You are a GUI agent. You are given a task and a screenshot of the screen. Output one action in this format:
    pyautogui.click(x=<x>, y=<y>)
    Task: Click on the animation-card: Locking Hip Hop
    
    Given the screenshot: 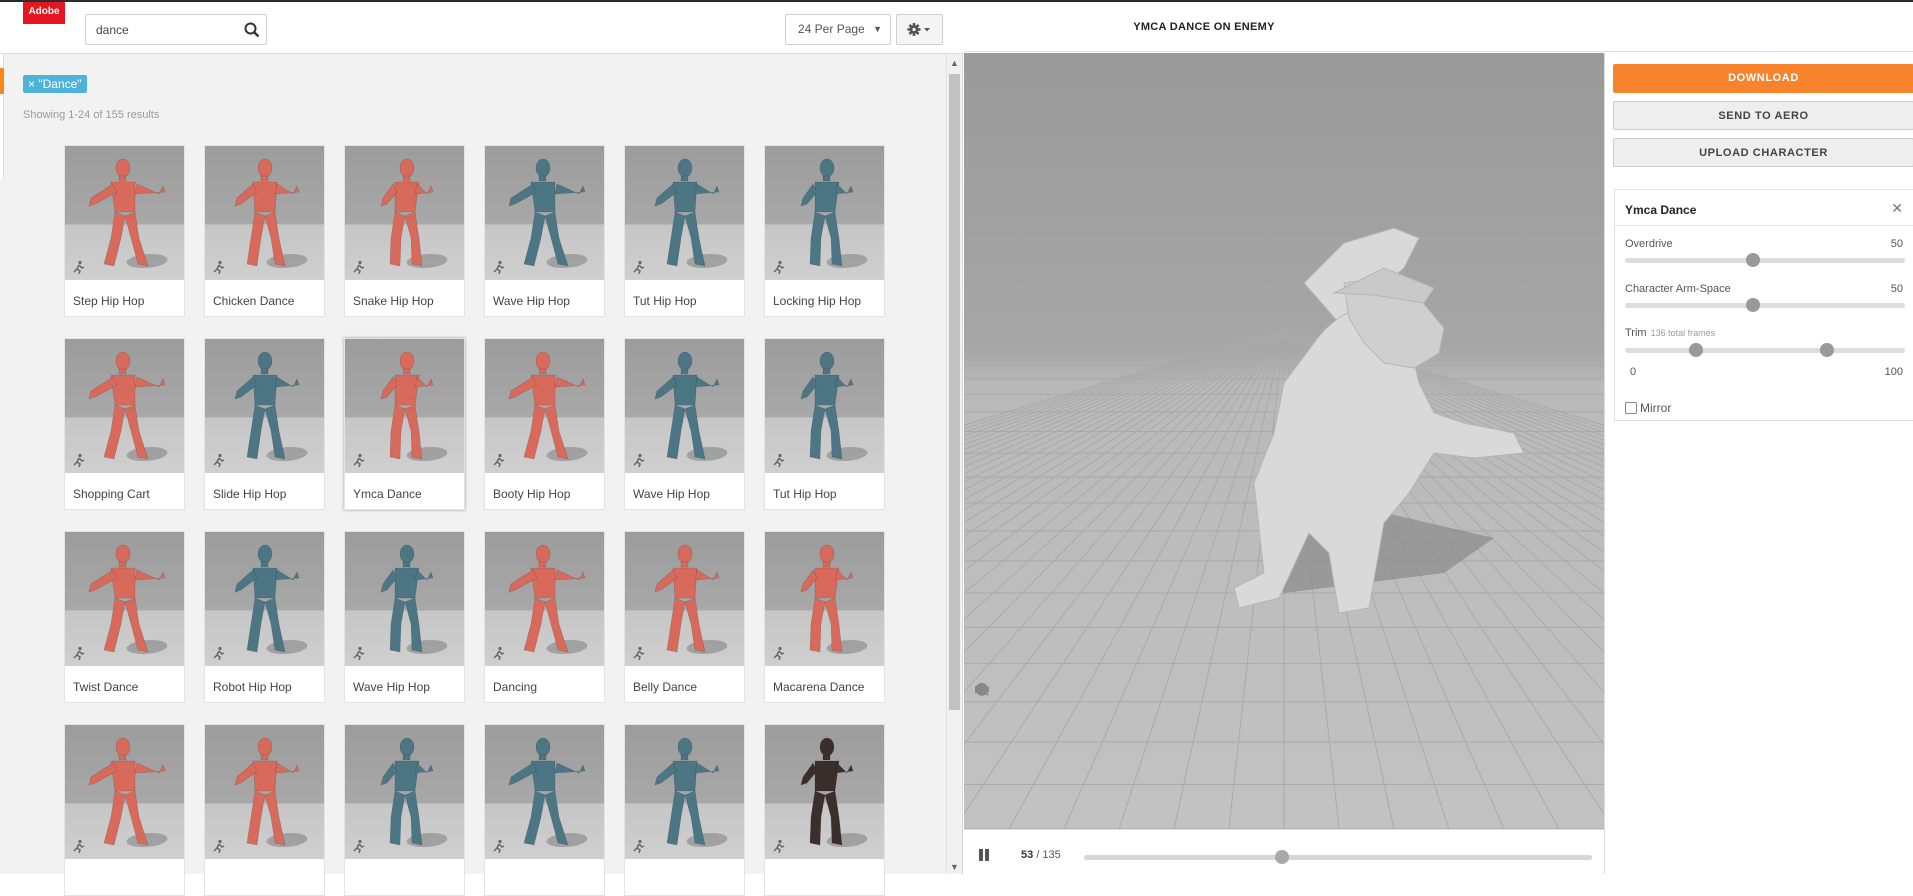 What is the action you would take?
    pyautogui.click(x=824, y=231)
    